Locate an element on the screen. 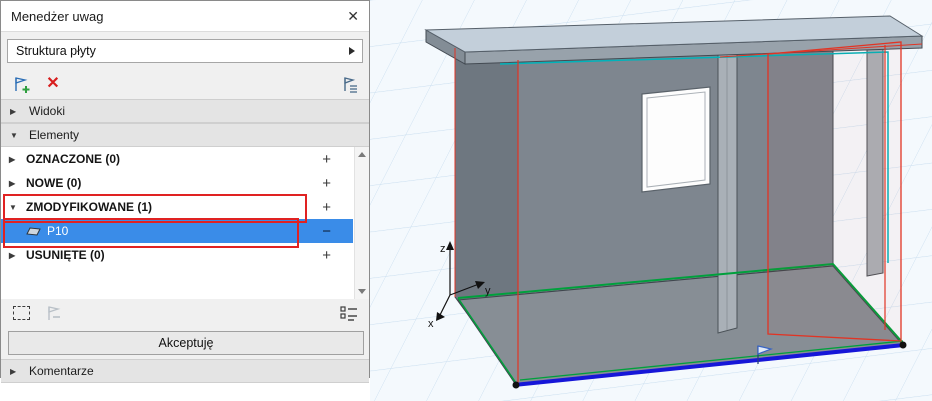  remove-icon: − is located at coordinates (326, 231).